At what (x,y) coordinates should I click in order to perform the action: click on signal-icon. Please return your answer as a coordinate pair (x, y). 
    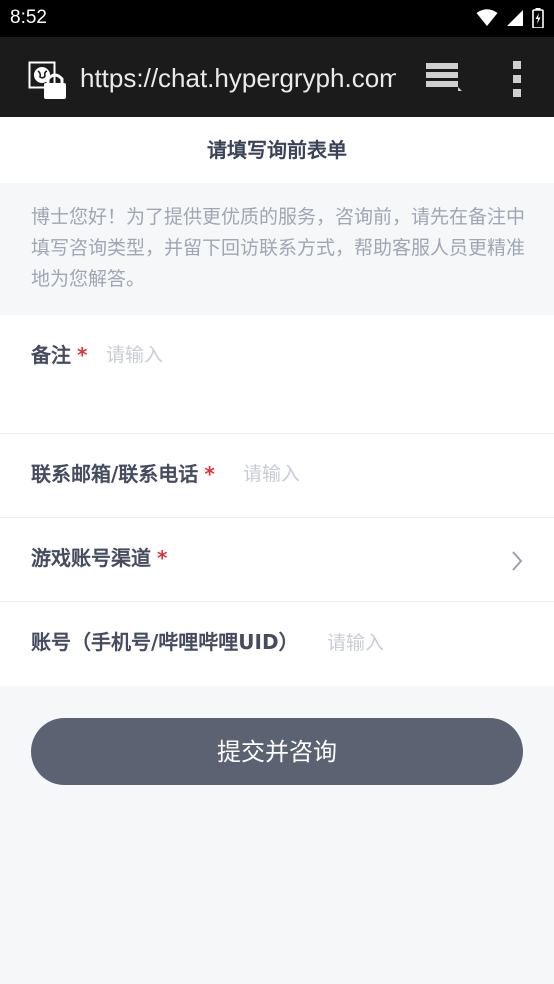
    Looking at the image, I should click on (515, 18).